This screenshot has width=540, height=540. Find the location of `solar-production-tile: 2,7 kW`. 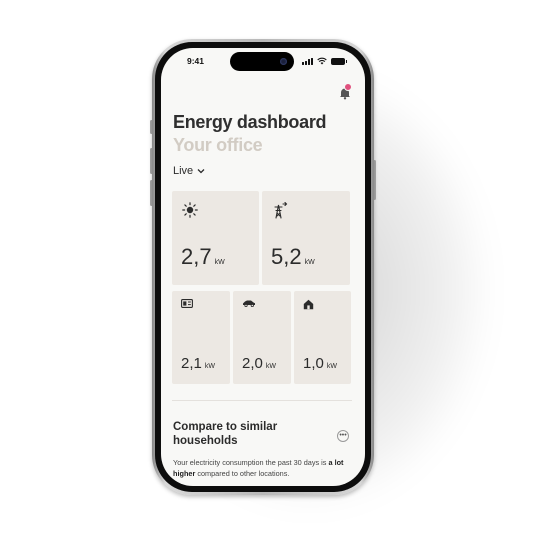

solar-production-tile: 2,7 kW is located at coordinates (215, 238).